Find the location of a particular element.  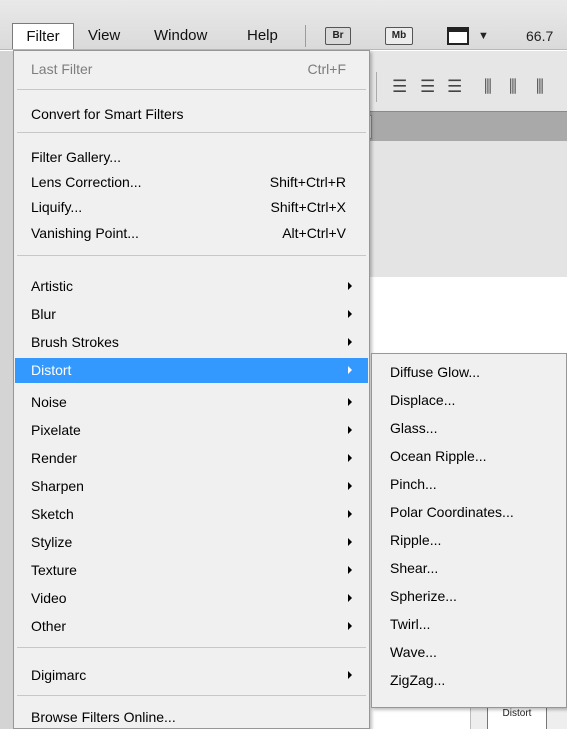

menu-item-stylize: Stylize is located at coordinates (191, 542).